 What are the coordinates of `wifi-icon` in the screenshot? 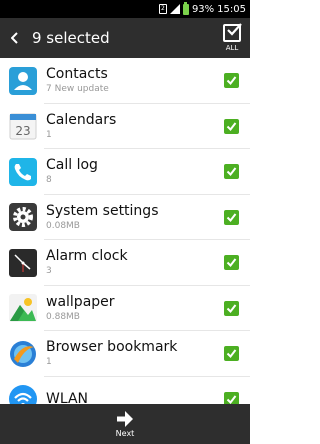 It's located at (23, 394).